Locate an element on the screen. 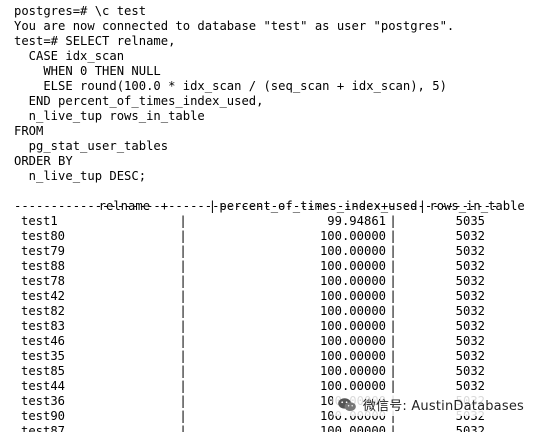 The height and width of the screenshot is (432, 544). table-row: test83 | 100.00000 | 5032 is located at coordinates (279, 326).